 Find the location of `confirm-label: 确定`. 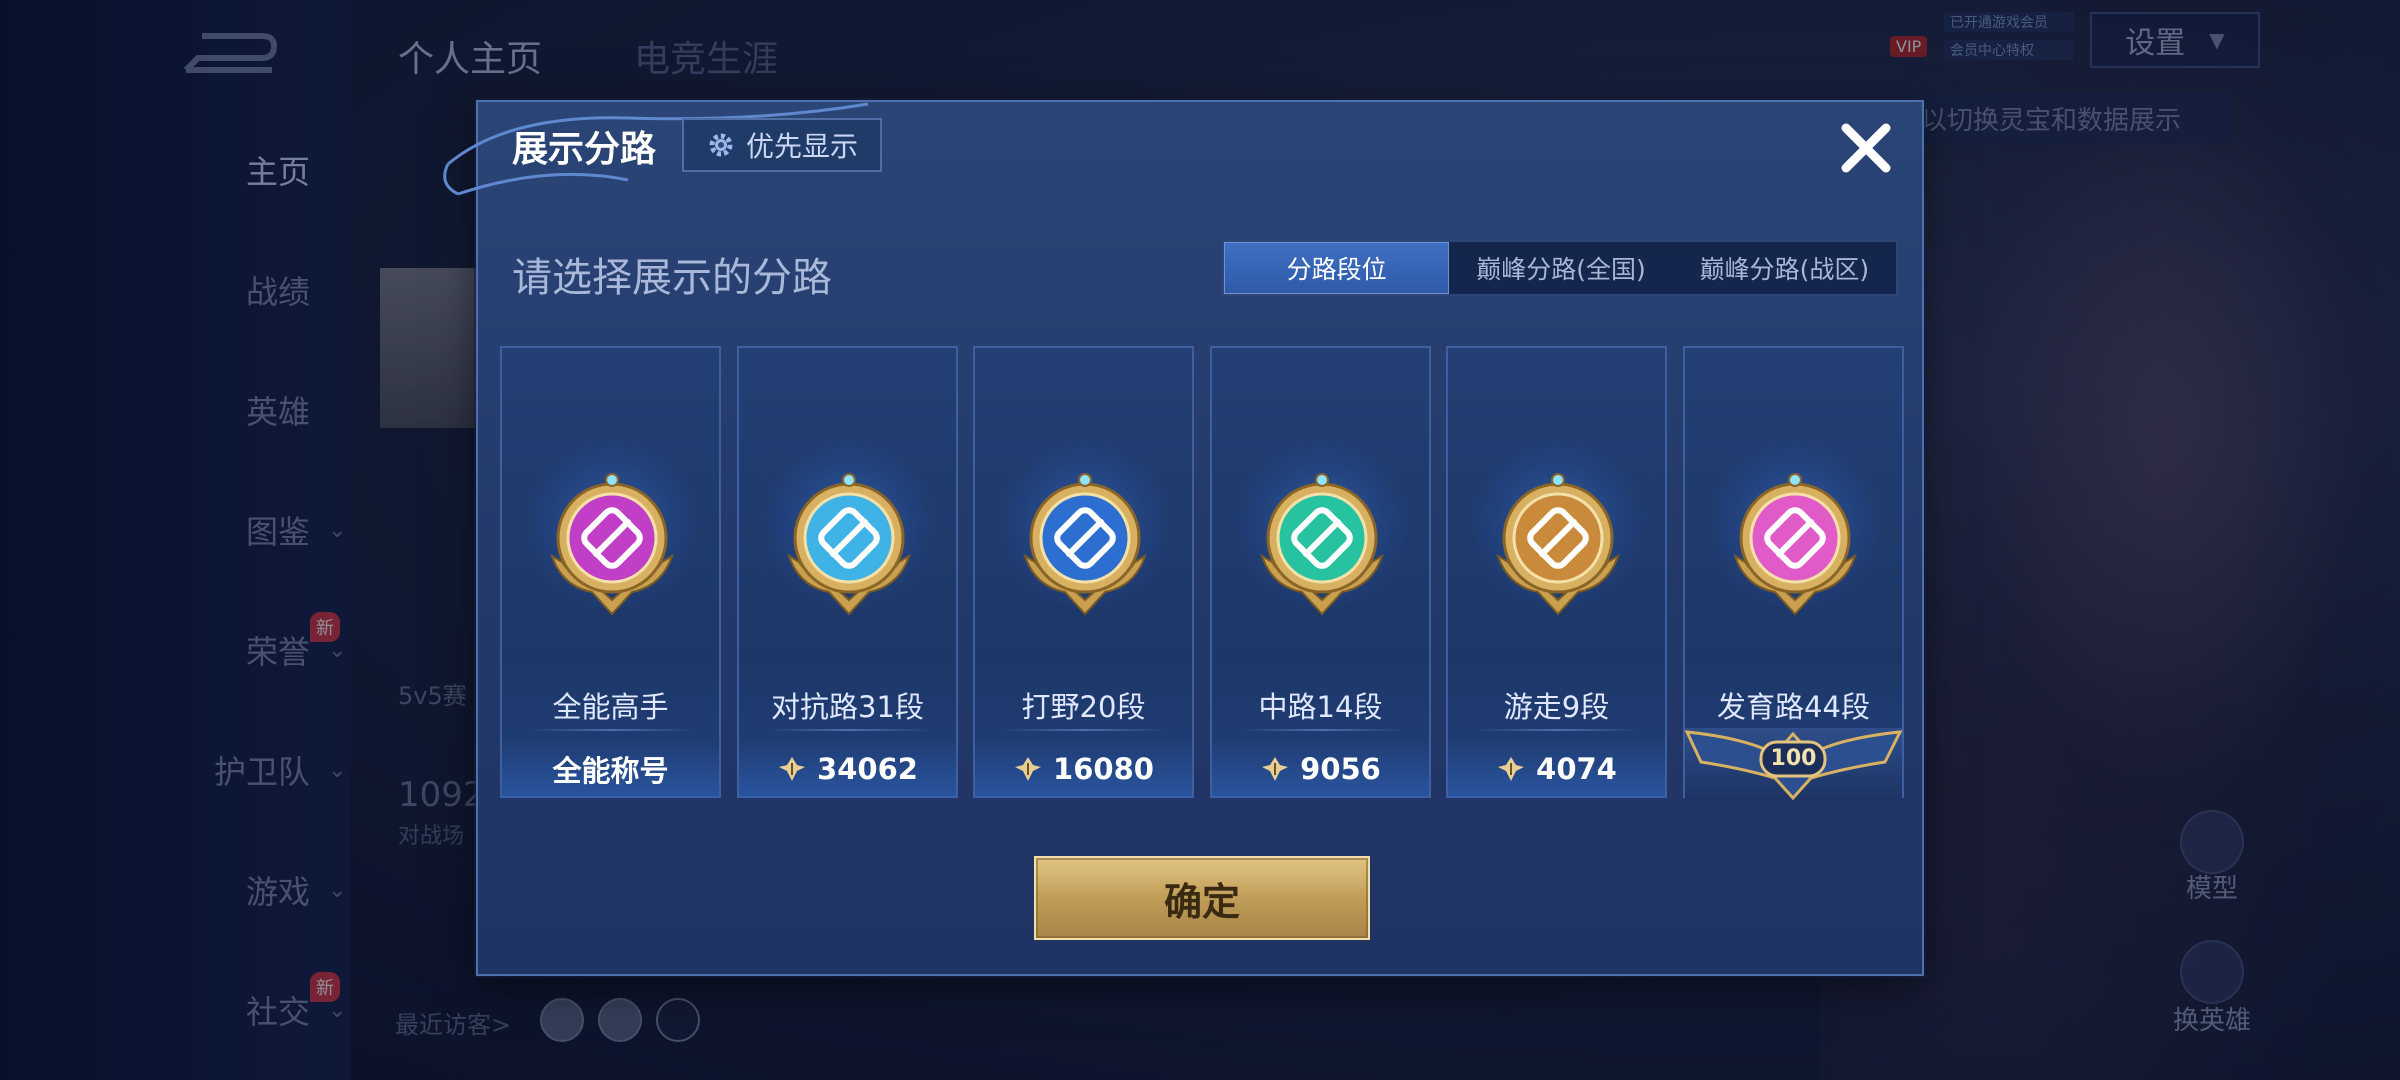

confirm-label: 确定 is located at coordinates (1201, 901).